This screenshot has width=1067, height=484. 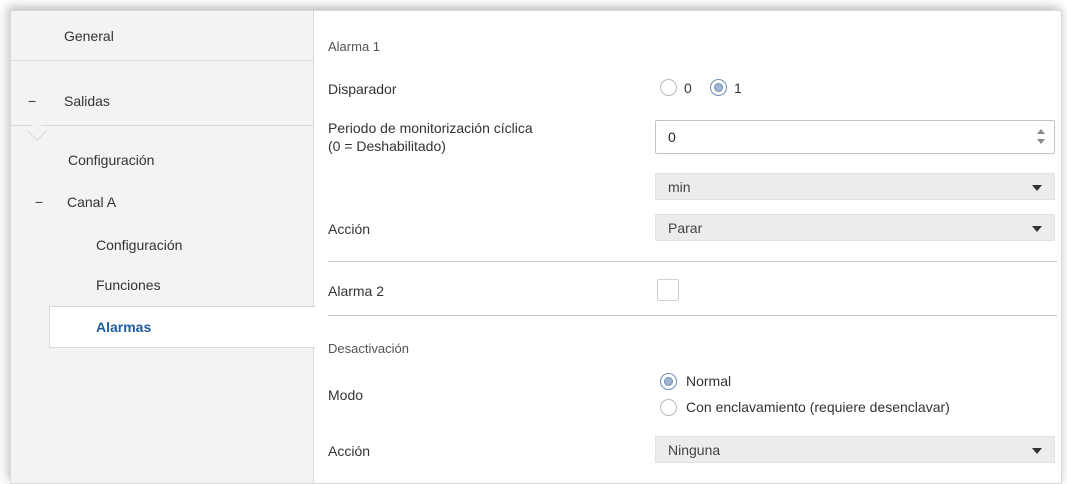 What do you see at coordinates (356, 291) in the screenshot?
I see `alarma-2-label: Alarma 2` at bounding box center [356, 291].